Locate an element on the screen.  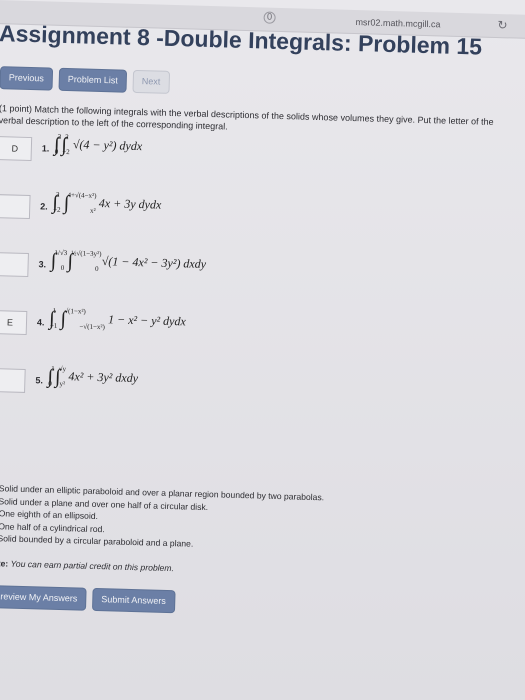
next-button: Next is located at coordinates (151, 81).